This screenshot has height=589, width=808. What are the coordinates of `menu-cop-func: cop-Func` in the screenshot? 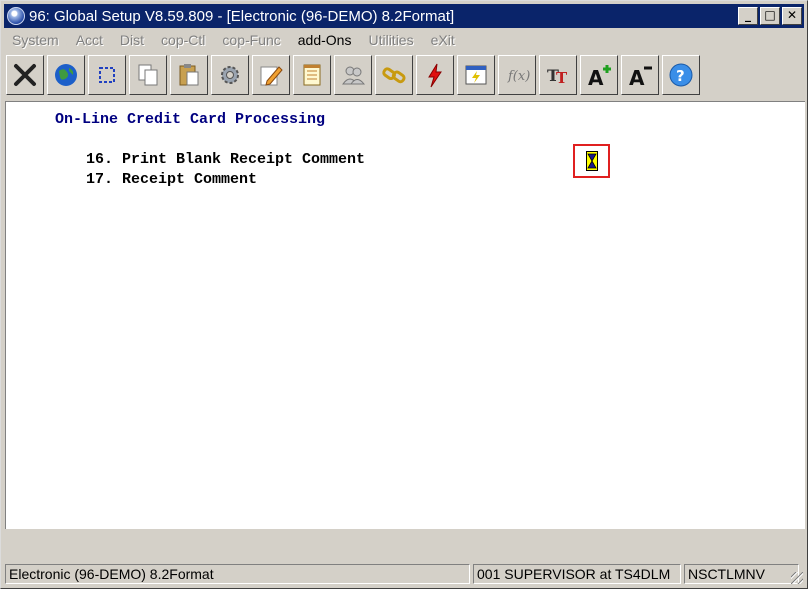 It's located at (251, 40).